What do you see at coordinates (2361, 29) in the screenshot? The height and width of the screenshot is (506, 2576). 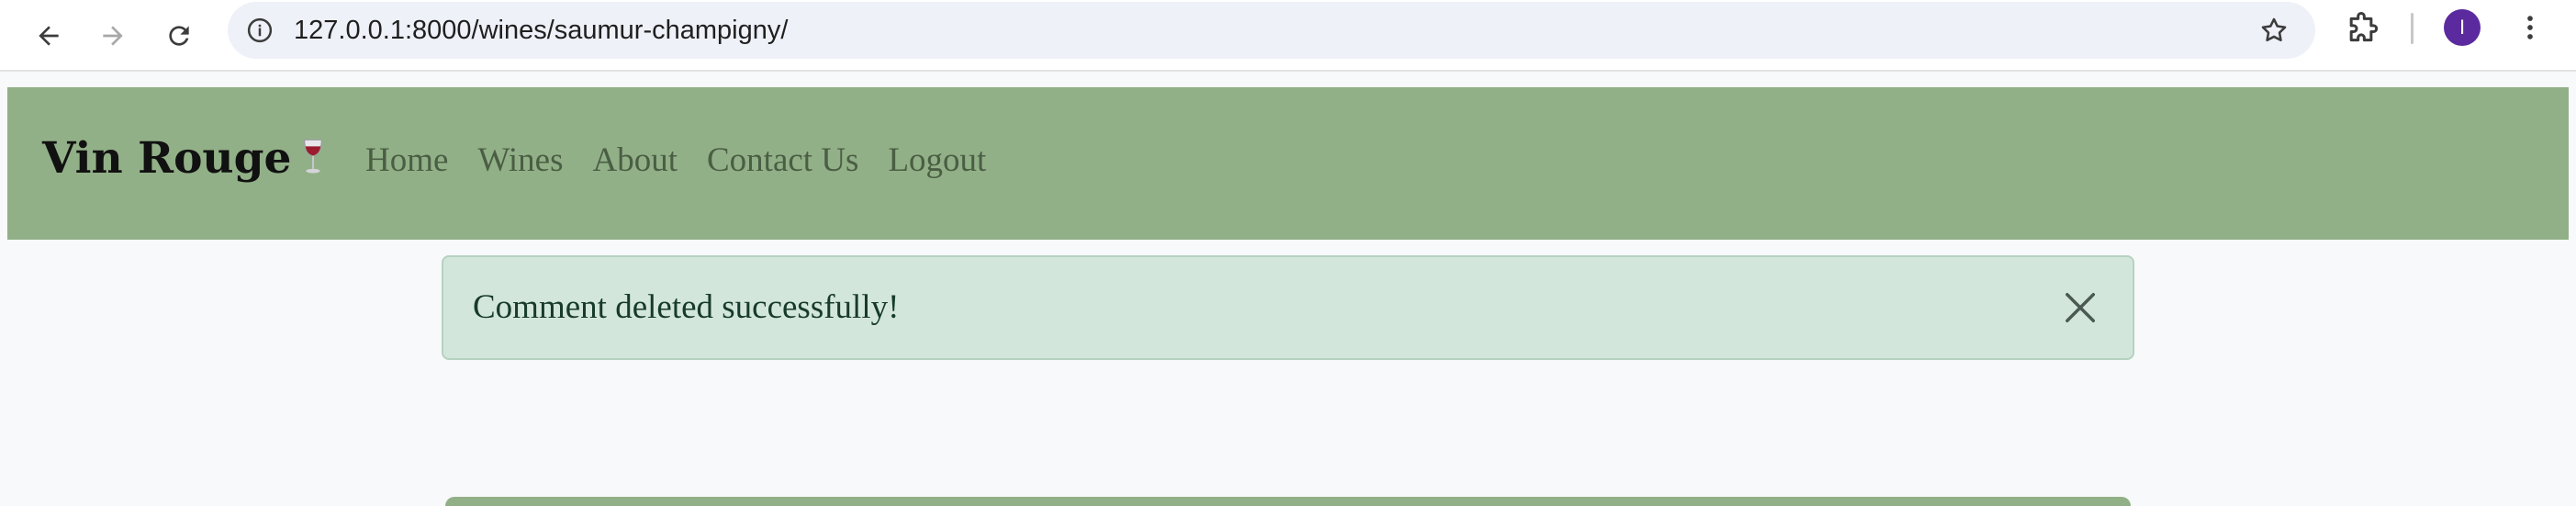 I see `extensions-puzzle-icon` at bounding box center [2361, 29].